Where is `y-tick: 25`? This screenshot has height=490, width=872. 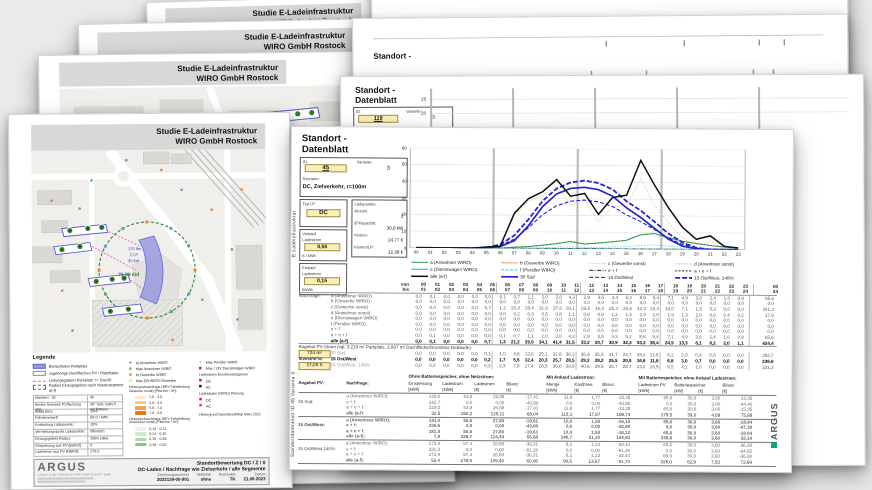
y-tick: 25 is located at coordinates (424, 99).